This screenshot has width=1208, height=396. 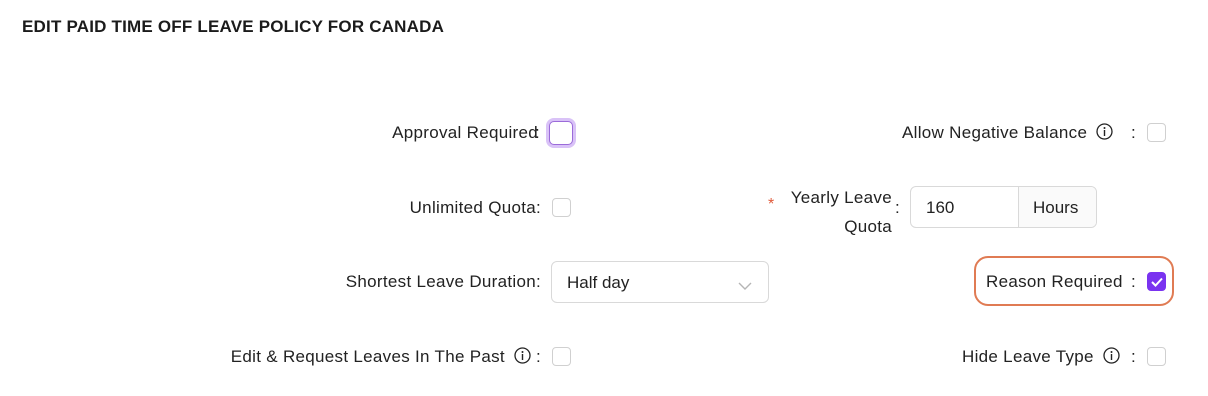 I want to click on allow-negative-balance-checkbox, so click(x=1156, y=132).